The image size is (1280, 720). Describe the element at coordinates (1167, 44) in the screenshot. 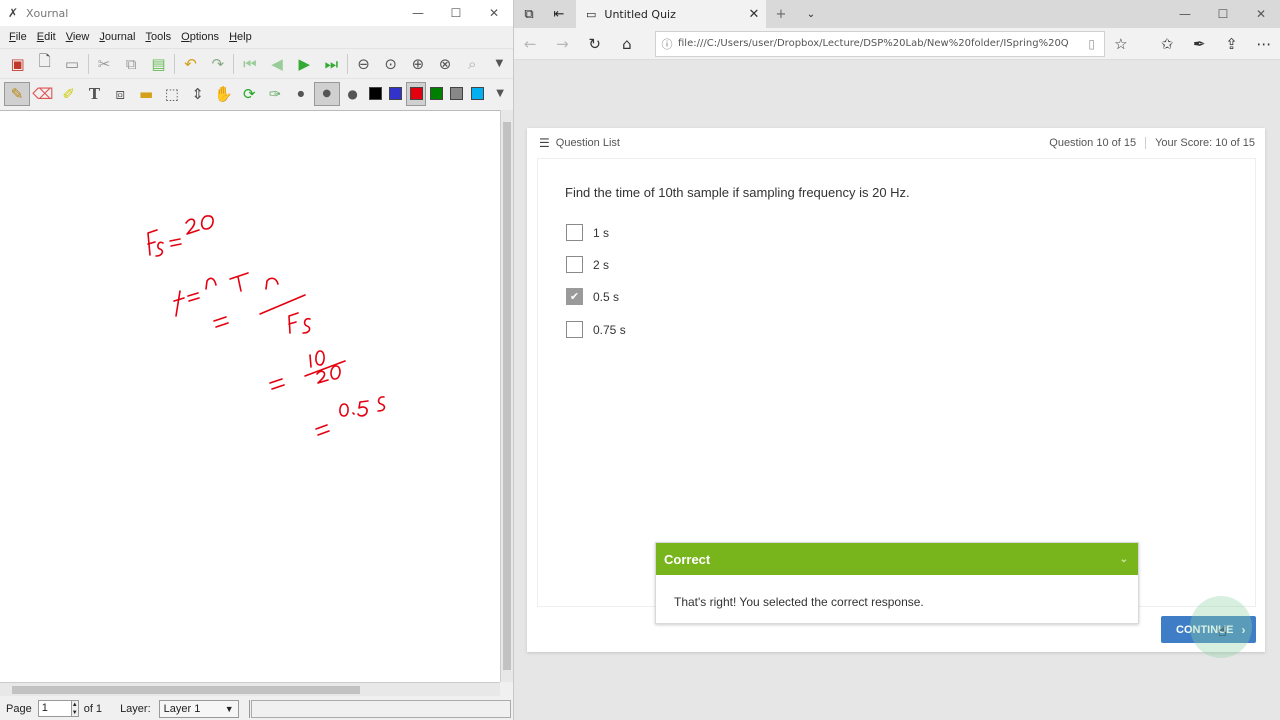

I see `favorites-hub-icon: ✩` at that location.